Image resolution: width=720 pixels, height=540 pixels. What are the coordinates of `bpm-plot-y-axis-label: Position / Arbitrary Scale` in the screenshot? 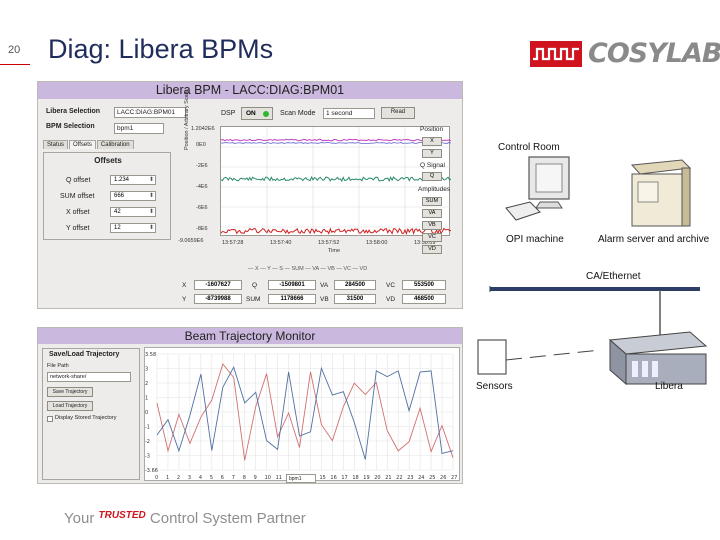 It's located at (187, 120).